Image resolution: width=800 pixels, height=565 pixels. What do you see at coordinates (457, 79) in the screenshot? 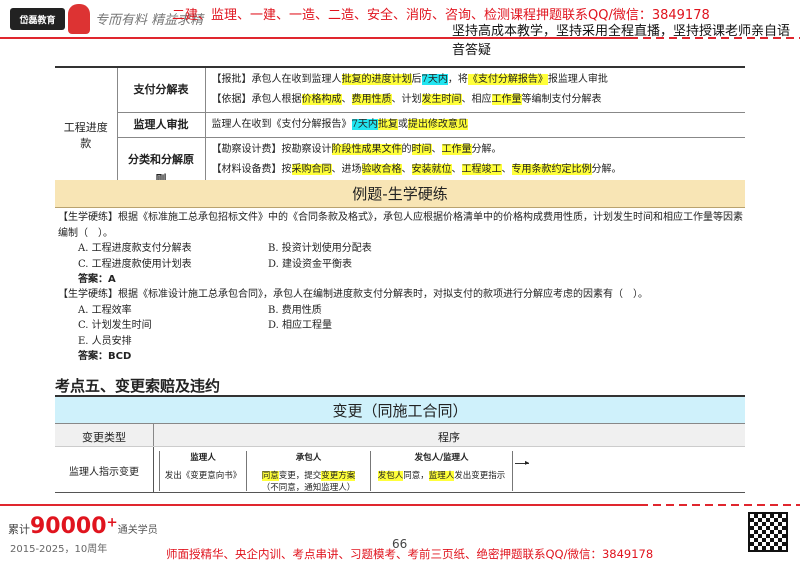
I see `text: ，将` at bounding box center [457, 79].